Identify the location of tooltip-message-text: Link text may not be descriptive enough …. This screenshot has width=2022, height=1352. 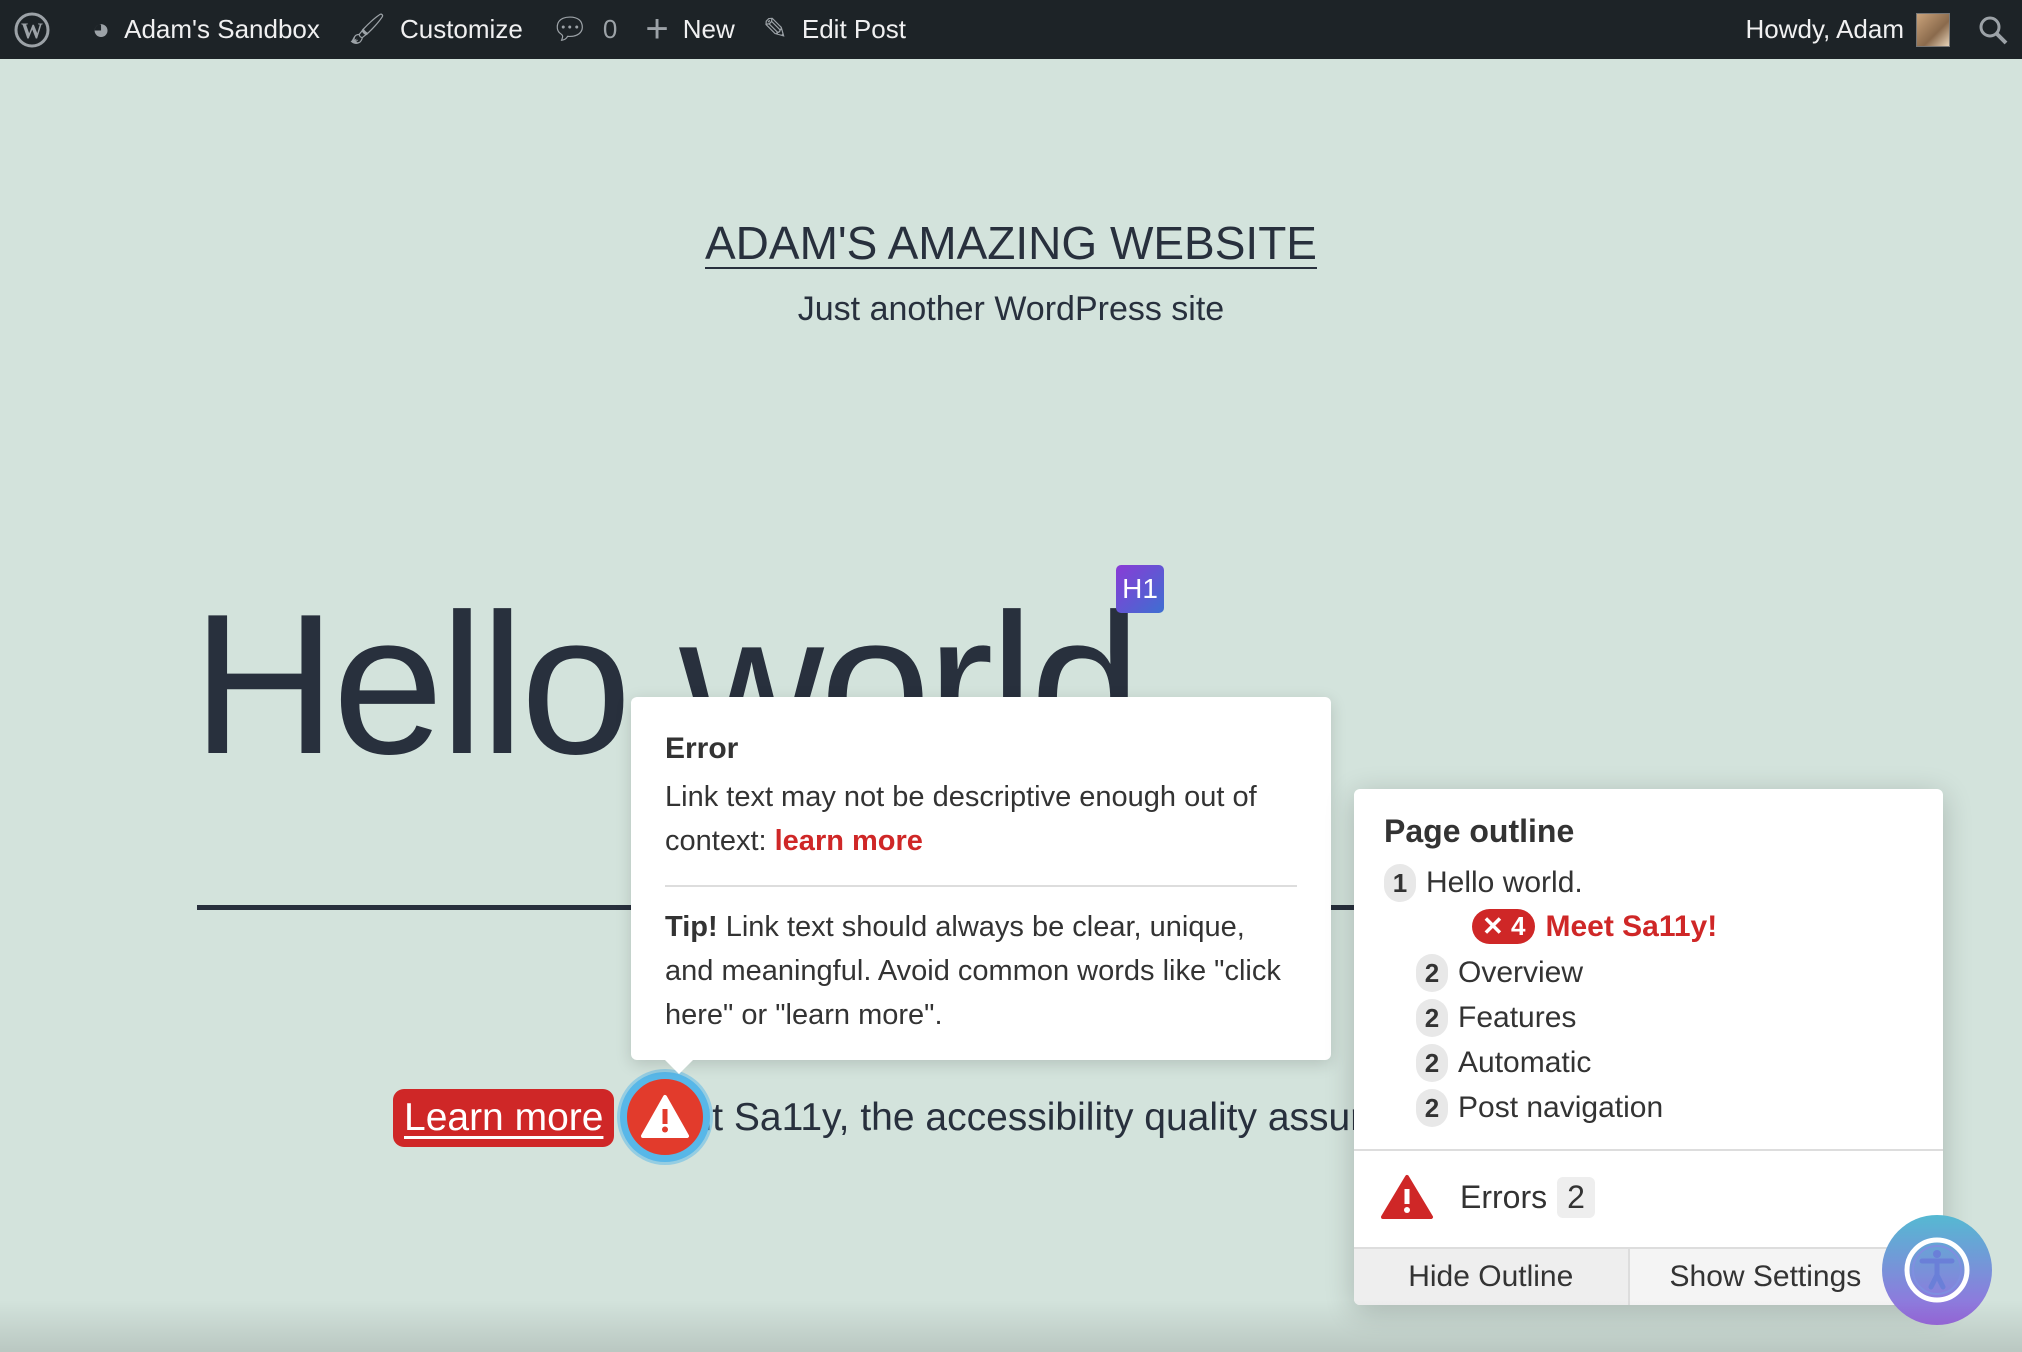
(961, 819).